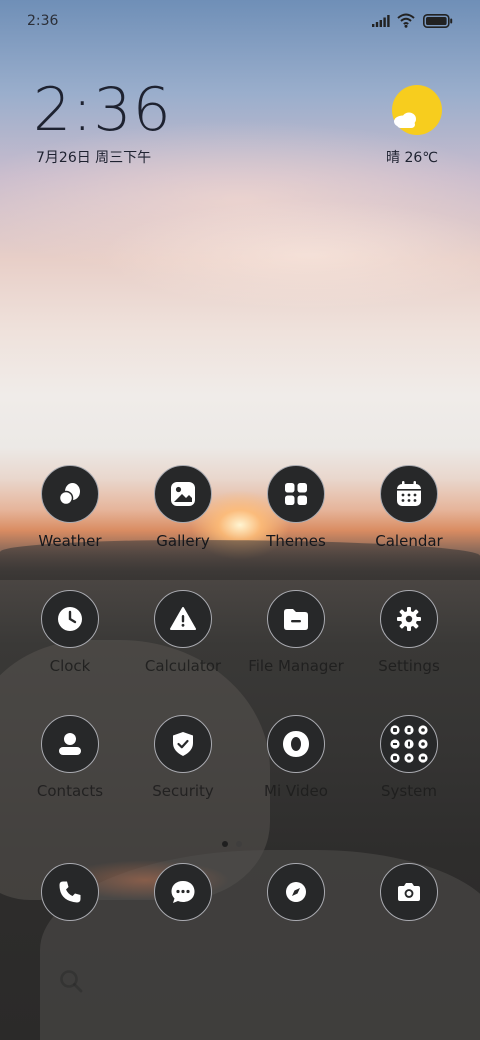 The height and width of the screenshot is (1040, 480). I want to click on messages-icon, so click(183, 892).